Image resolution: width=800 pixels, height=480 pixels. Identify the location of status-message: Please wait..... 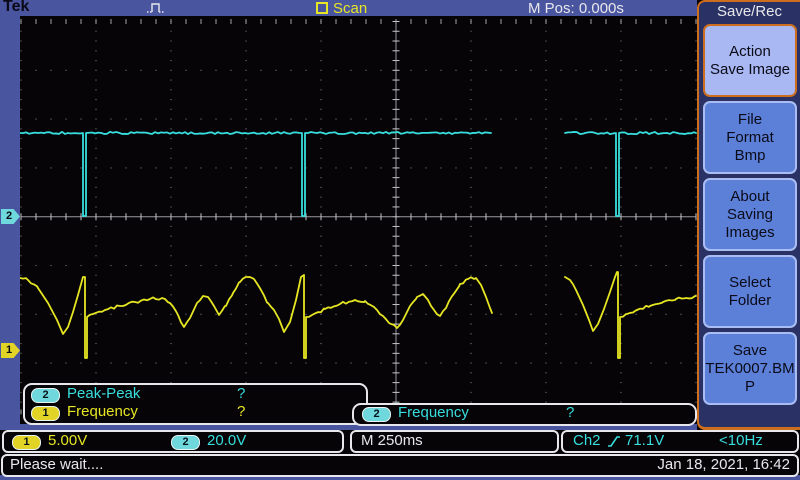
(57, 464).